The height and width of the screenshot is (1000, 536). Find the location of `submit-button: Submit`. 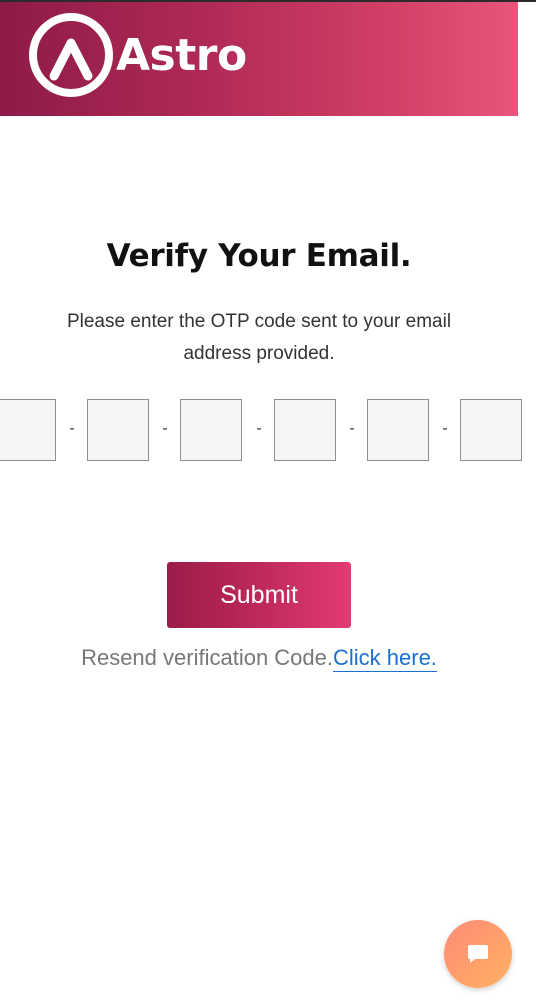

submit-button: Submit is located at coordinates (259, 595).